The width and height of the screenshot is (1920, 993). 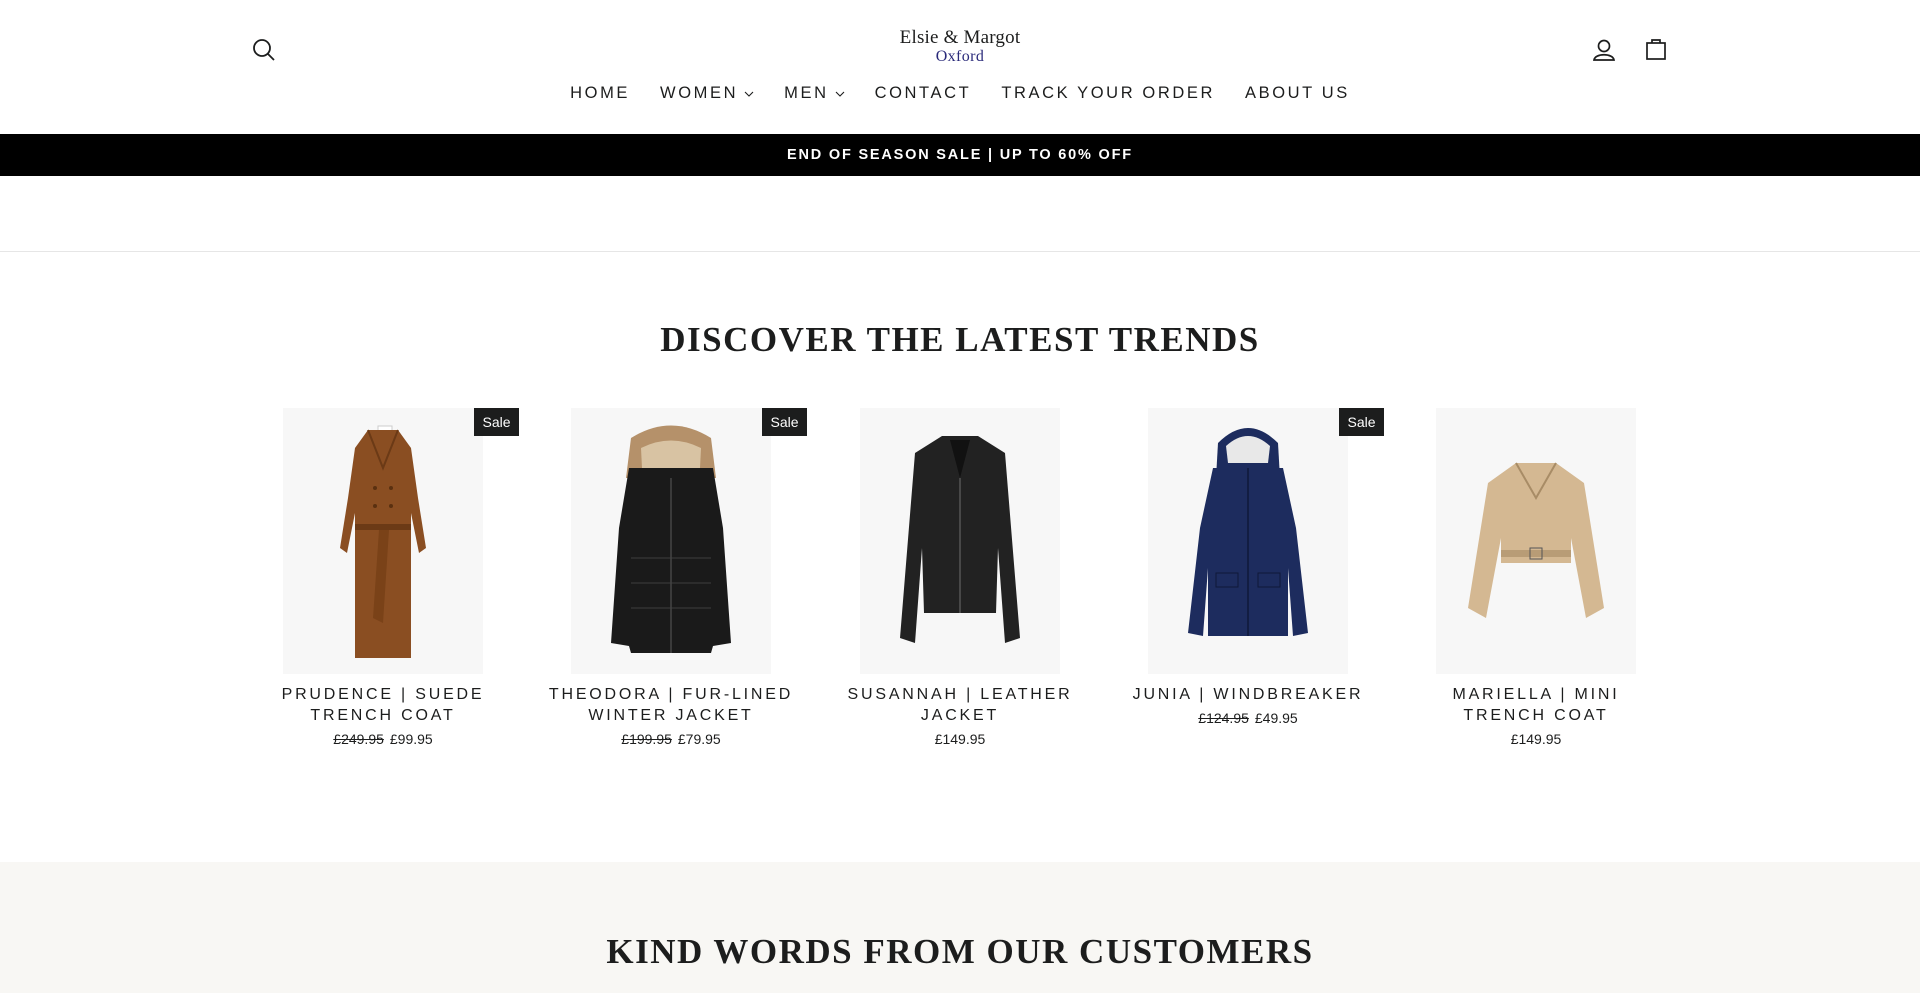 I want to click on sale-price: £99.95, so click(x=411, y=739).